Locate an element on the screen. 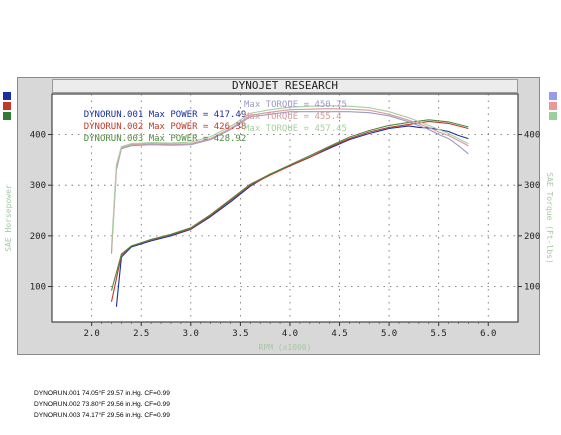 The width and height of the screenshot is (561, 435). x-tick-label-3: 3.5 is located at coordinates (240, 334).